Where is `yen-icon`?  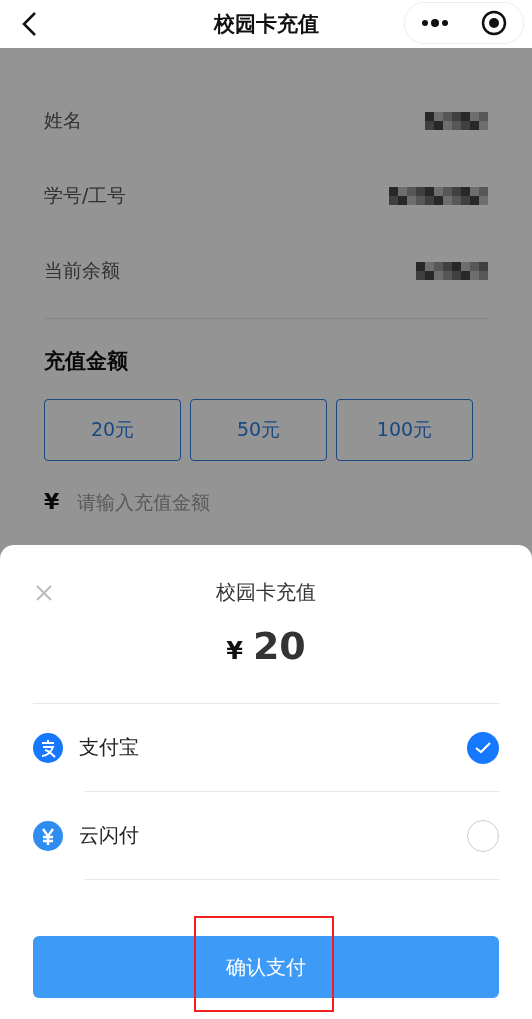
yen-icon is located at coordinates (48, 835).